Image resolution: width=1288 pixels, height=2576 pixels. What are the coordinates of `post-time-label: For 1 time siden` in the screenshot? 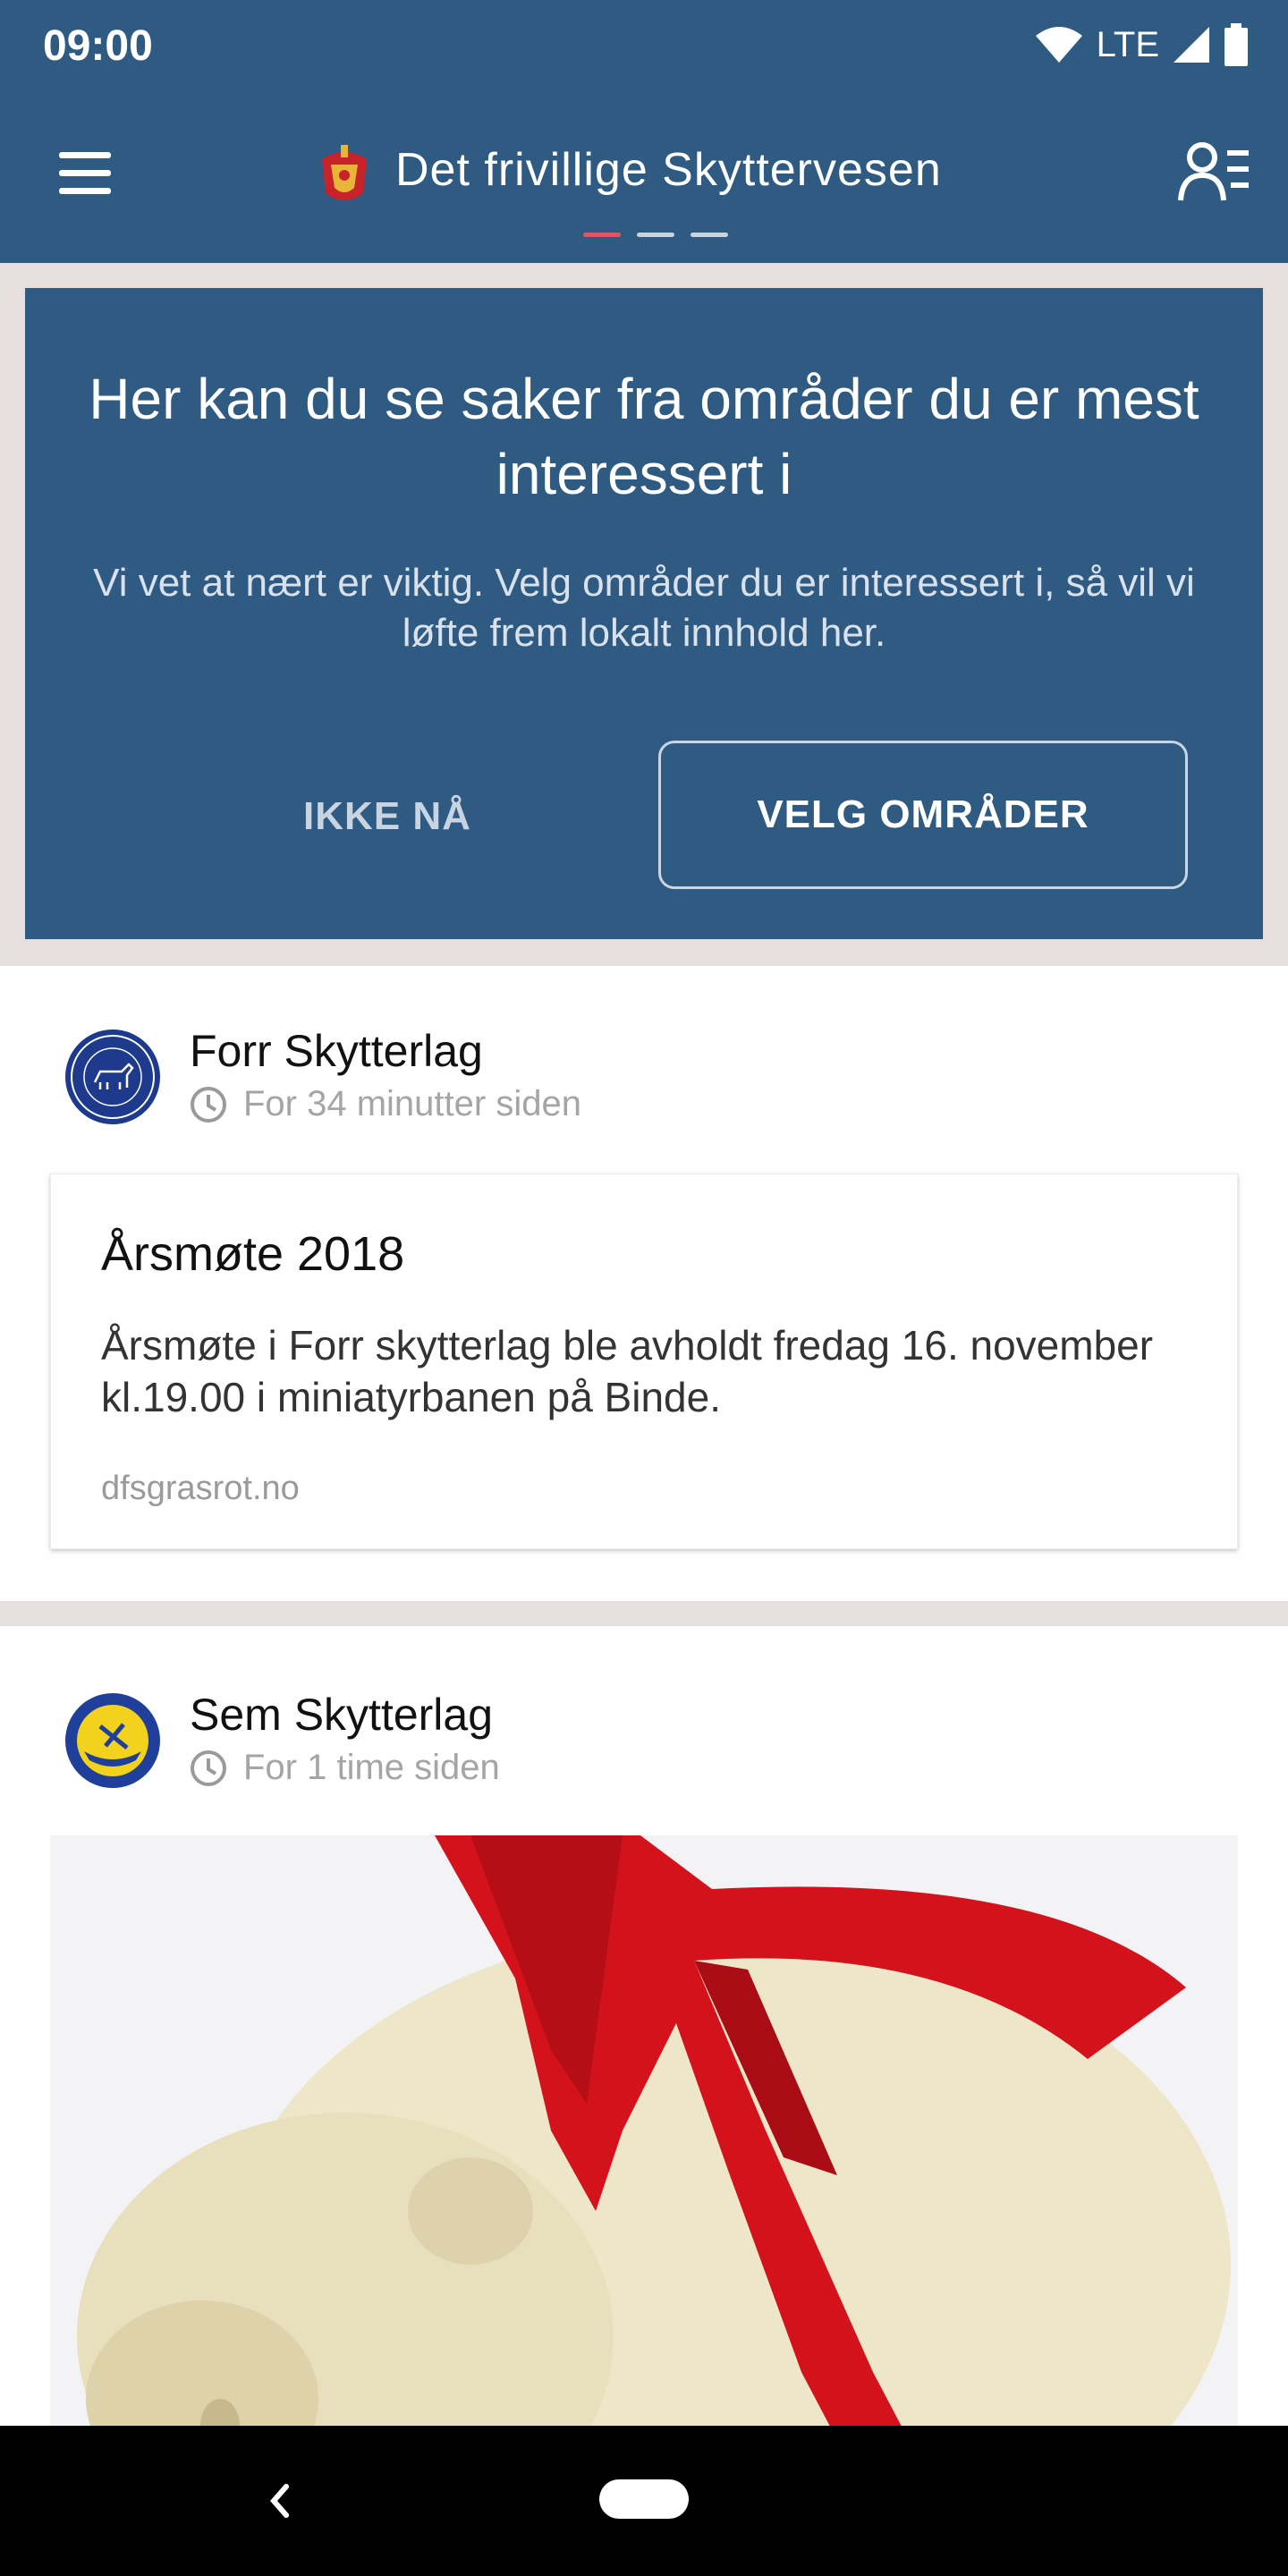 It's located at (371, 1767).